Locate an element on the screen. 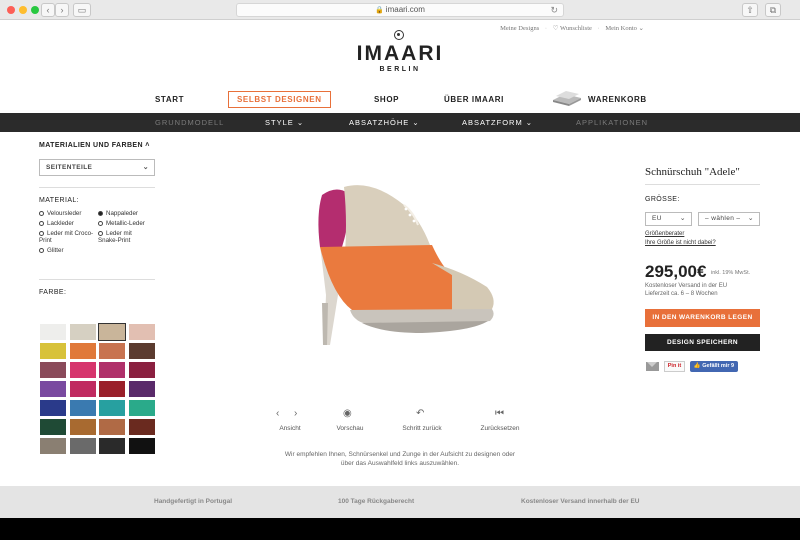  nav-warenkorb: WARENKORB is located at coordinates (617, 99).